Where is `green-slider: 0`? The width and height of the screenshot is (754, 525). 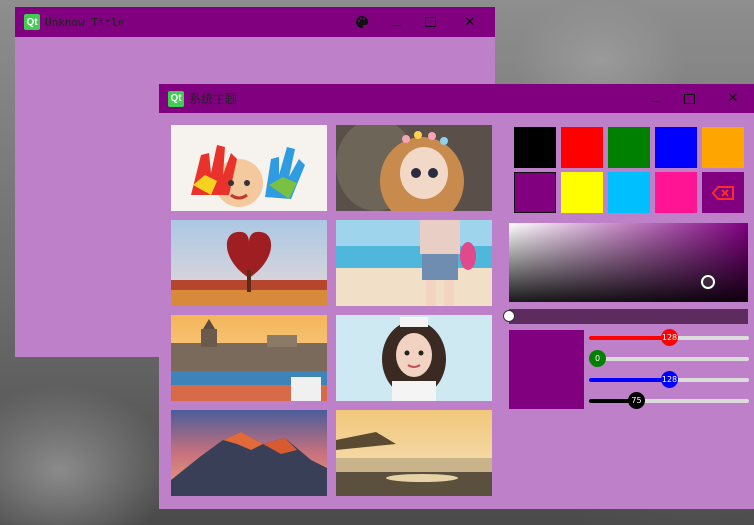
green-slider: 0 is located at coordinates (669, 358).